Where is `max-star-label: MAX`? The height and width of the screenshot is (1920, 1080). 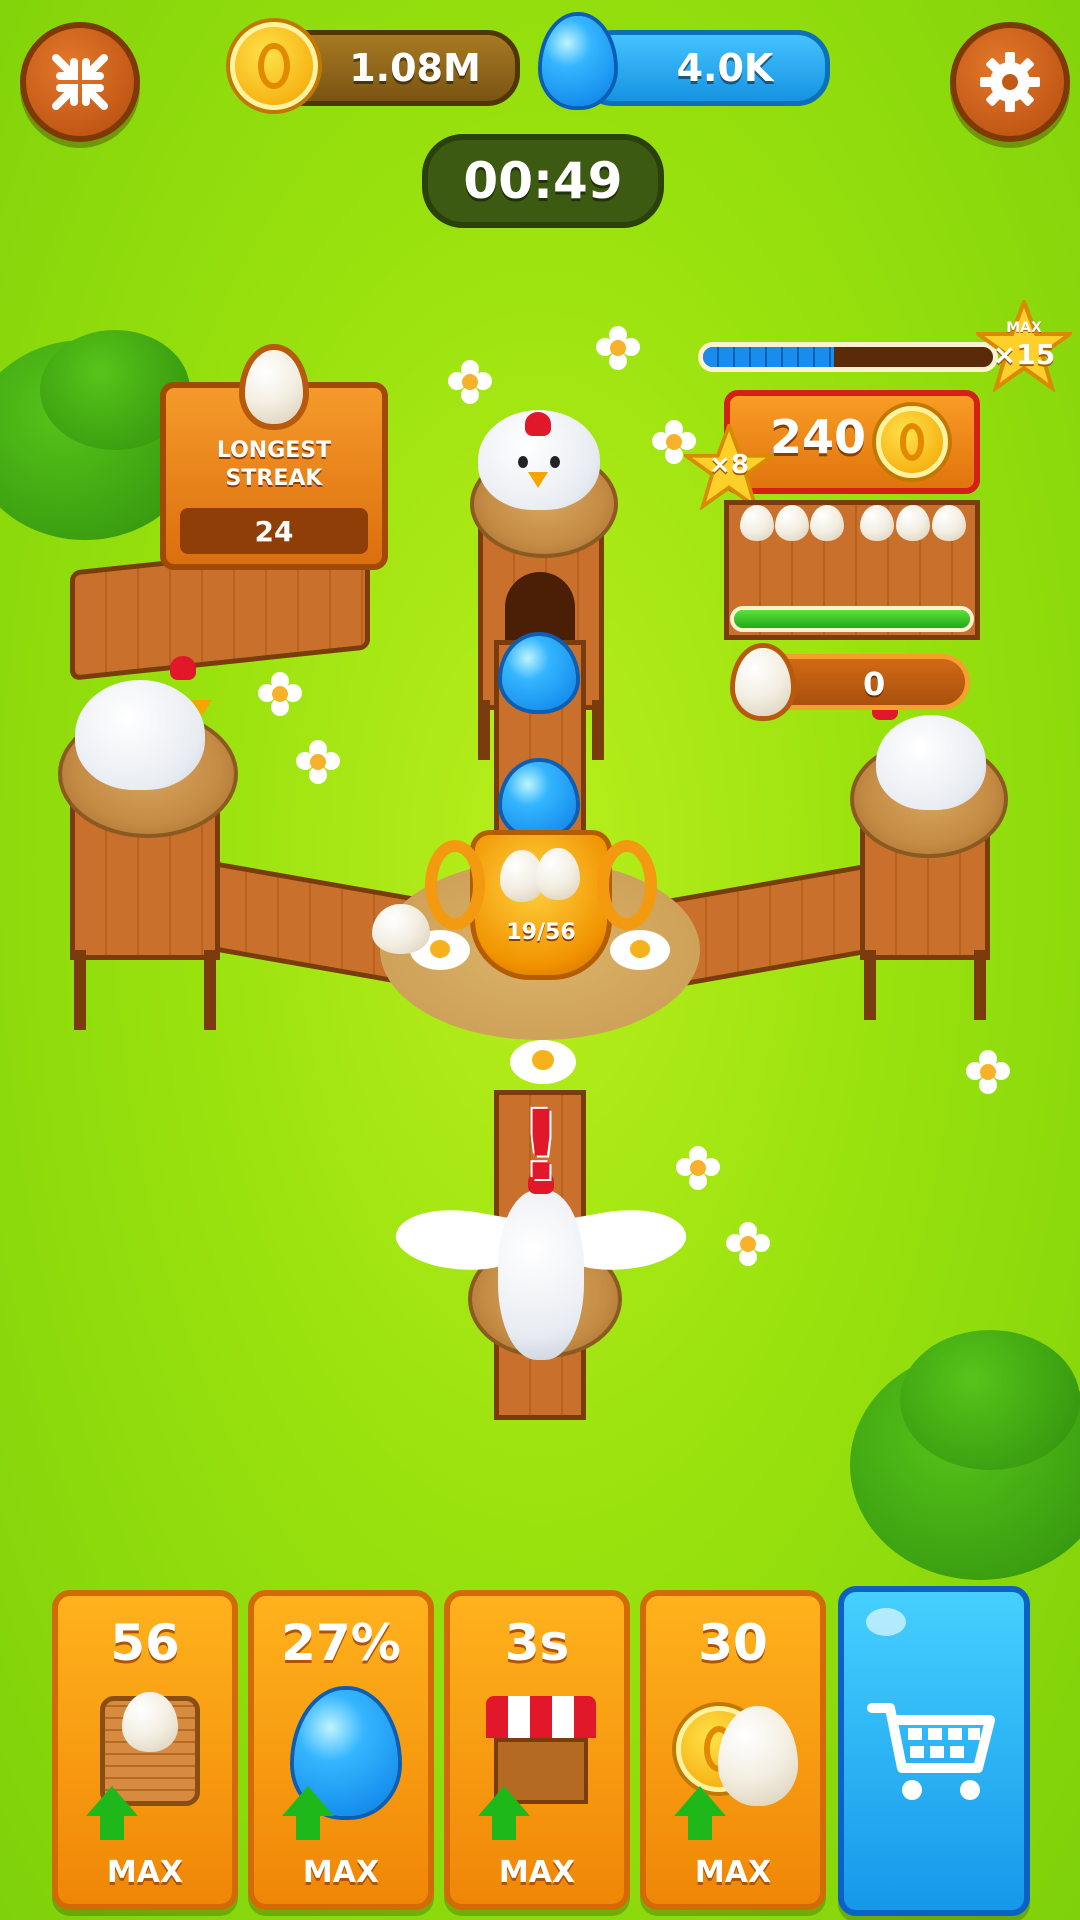
max-star-label: MAX is located at coordinates (1024, 328).